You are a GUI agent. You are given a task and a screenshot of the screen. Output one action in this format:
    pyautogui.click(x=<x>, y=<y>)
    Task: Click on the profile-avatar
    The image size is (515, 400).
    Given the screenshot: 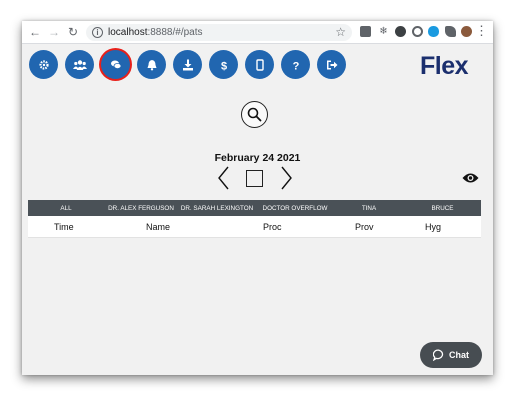 What is the action you would take?
    pyautogui.click(x=466, y=31)
    